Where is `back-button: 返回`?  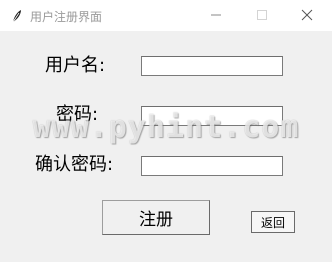 back-button: 返回 is located at coordinates (273, 222).